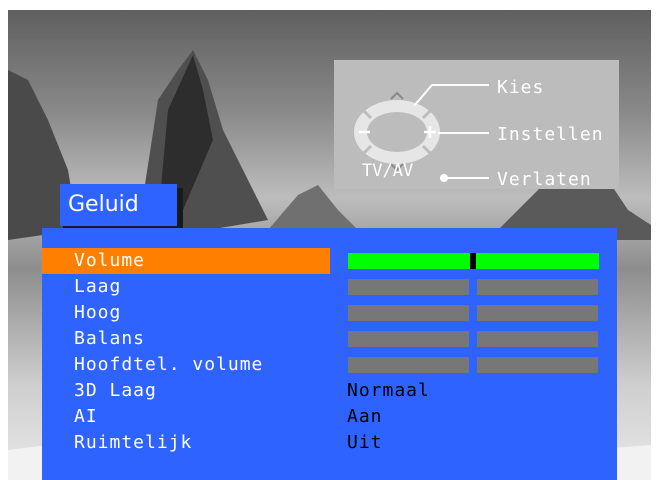 This screenshot has width=659, height=480. Describe the element at coordinates (544, 179) in the screenshot. I see `verlaten-label: Verlaten` at that location.